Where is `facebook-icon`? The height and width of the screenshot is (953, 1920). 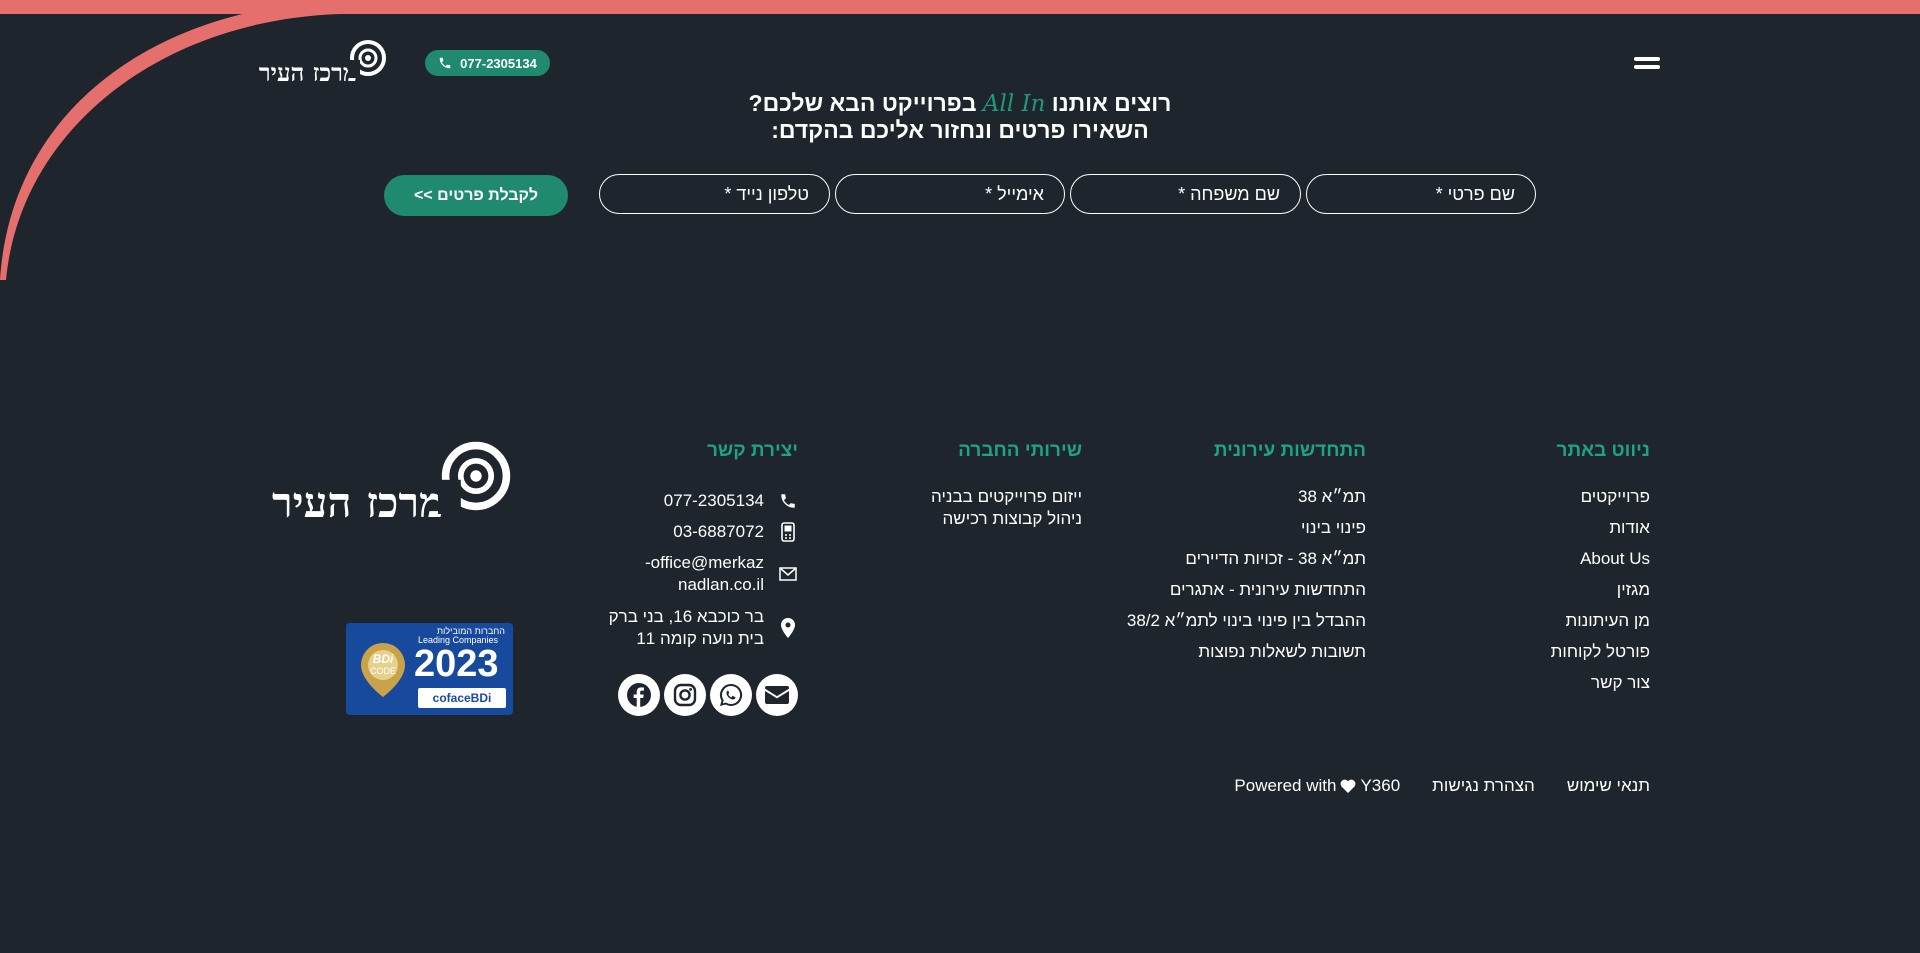
facebook-icon is located at coordinates (639, 695).